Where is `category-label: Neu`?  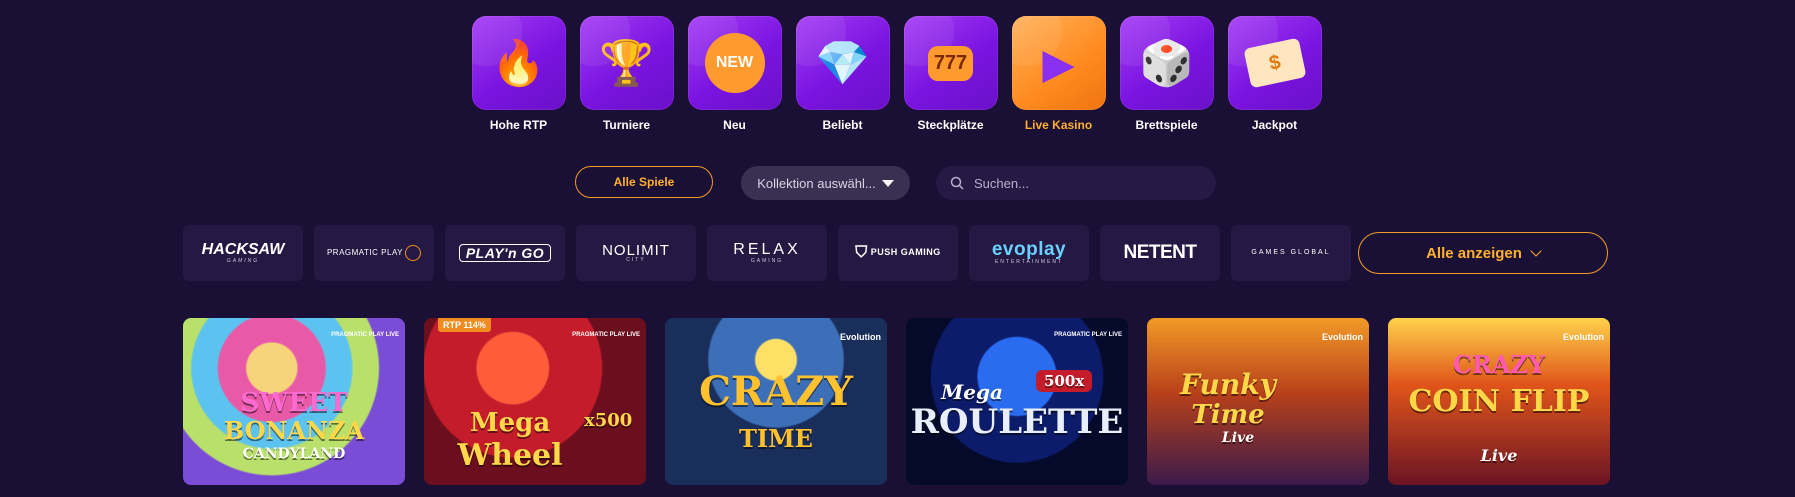 category-label: Neu is located at coordinates (734, 125).